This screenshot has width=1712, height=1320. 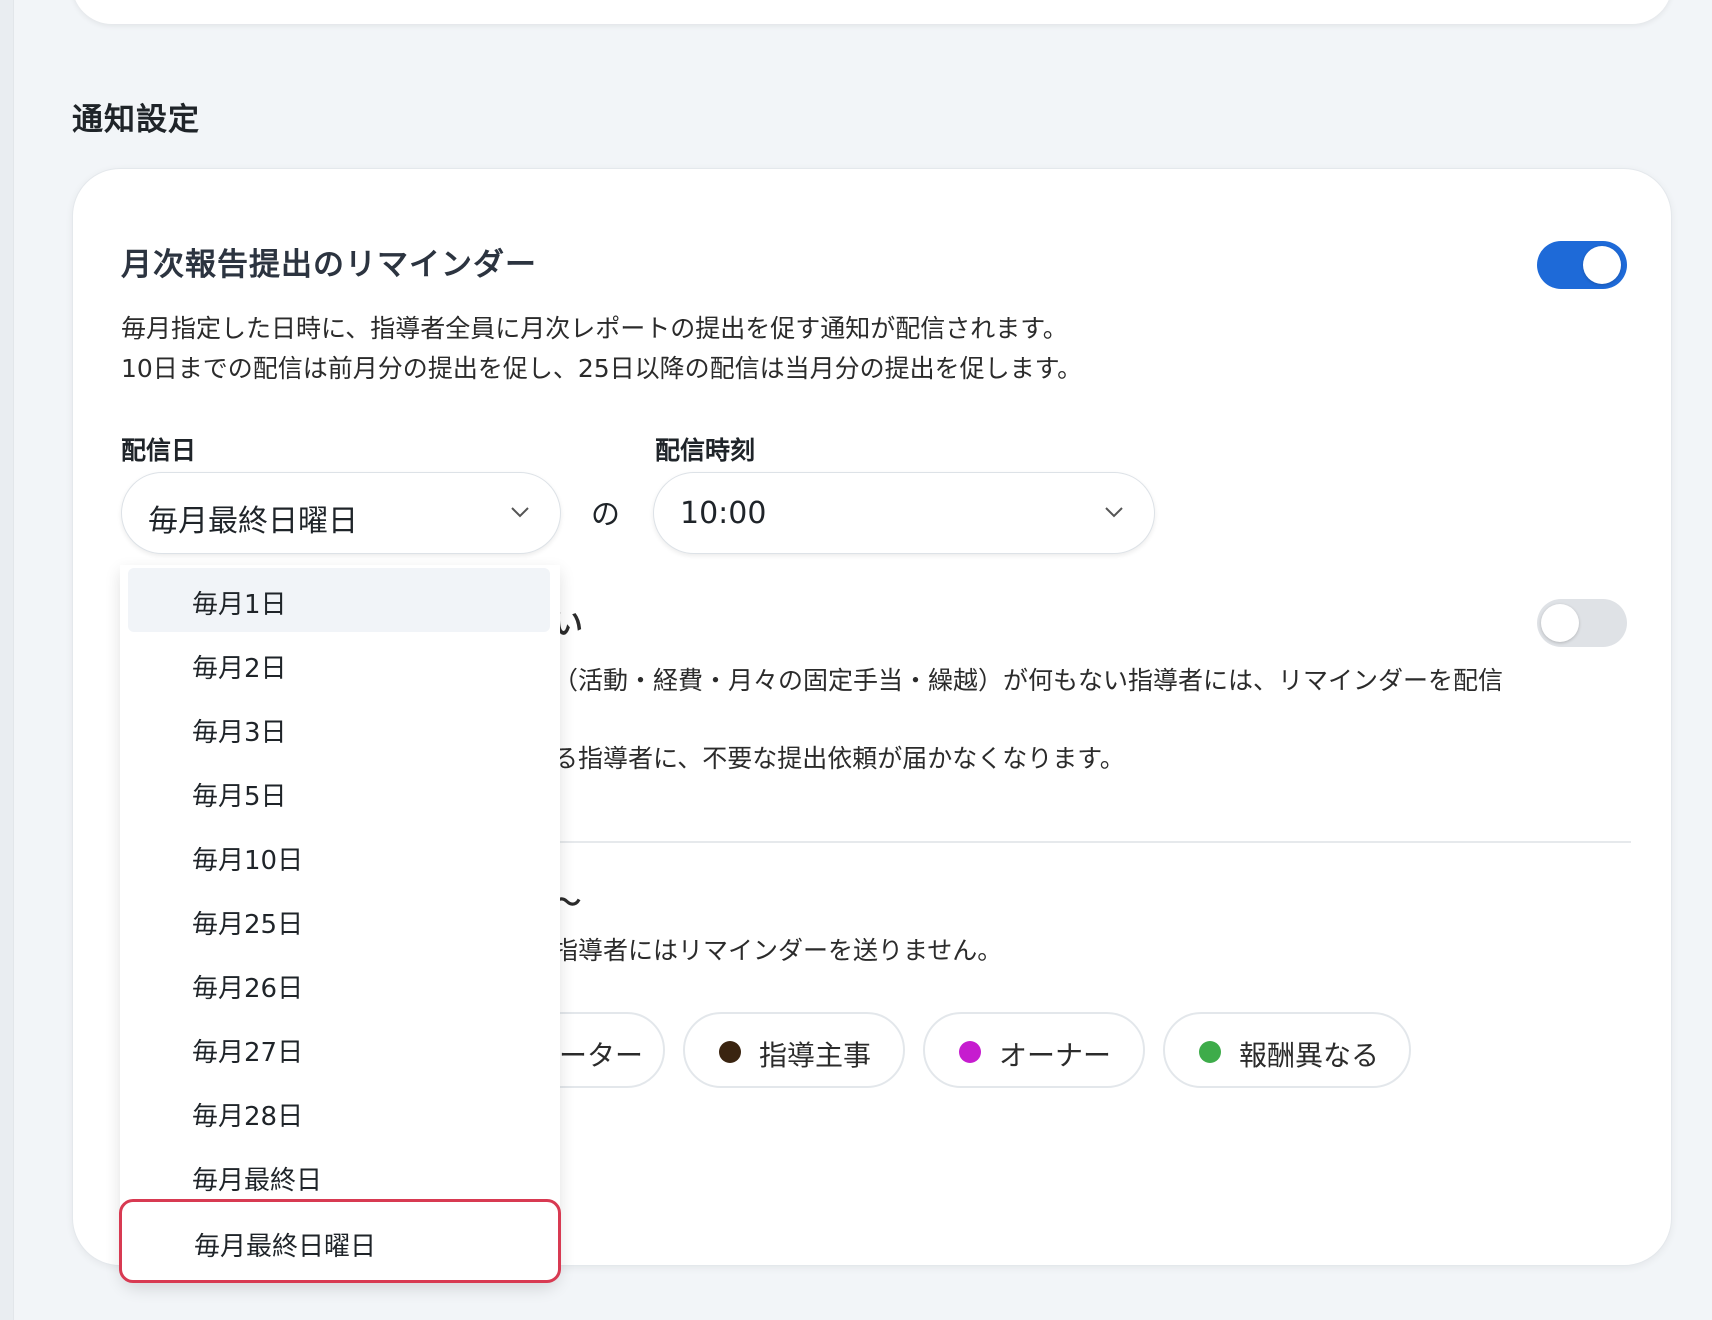 What do you see at coordinates (594, 328) in the screenshot?
I see `reminder-description-line1: 毎月指定した日時に、指導者全員に月次レポートの提出を促す通知が配信されます。` at bounding box center [594, 328].